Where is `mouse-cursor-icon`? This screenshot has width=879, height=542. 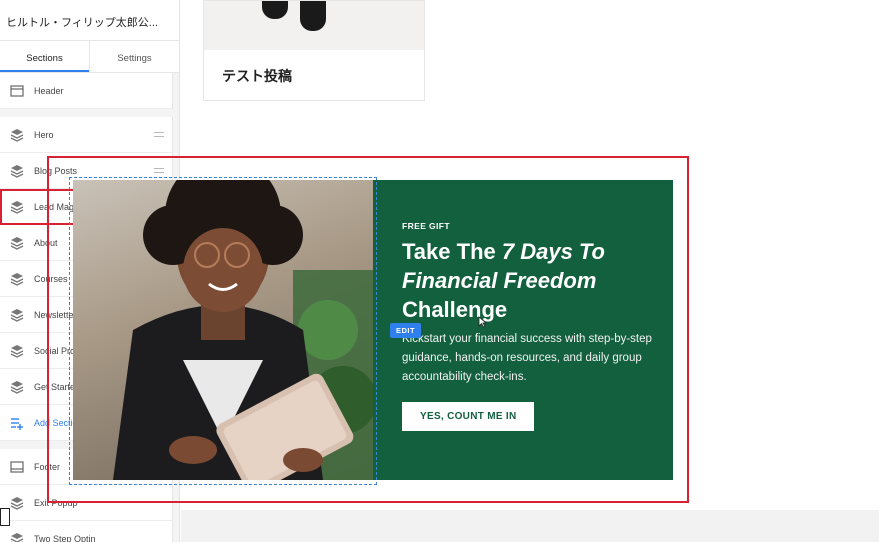
mouse-cursor-icon is located at coordinates (482, 322).